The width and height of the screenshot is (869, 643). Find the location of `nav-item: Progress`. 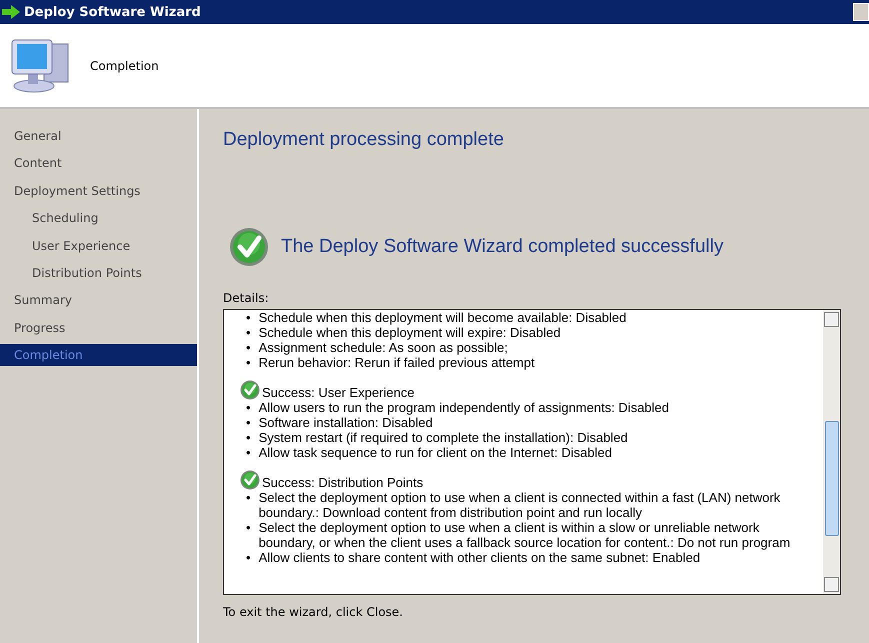

nav-item: Progress is located at coordinates (98, 327).